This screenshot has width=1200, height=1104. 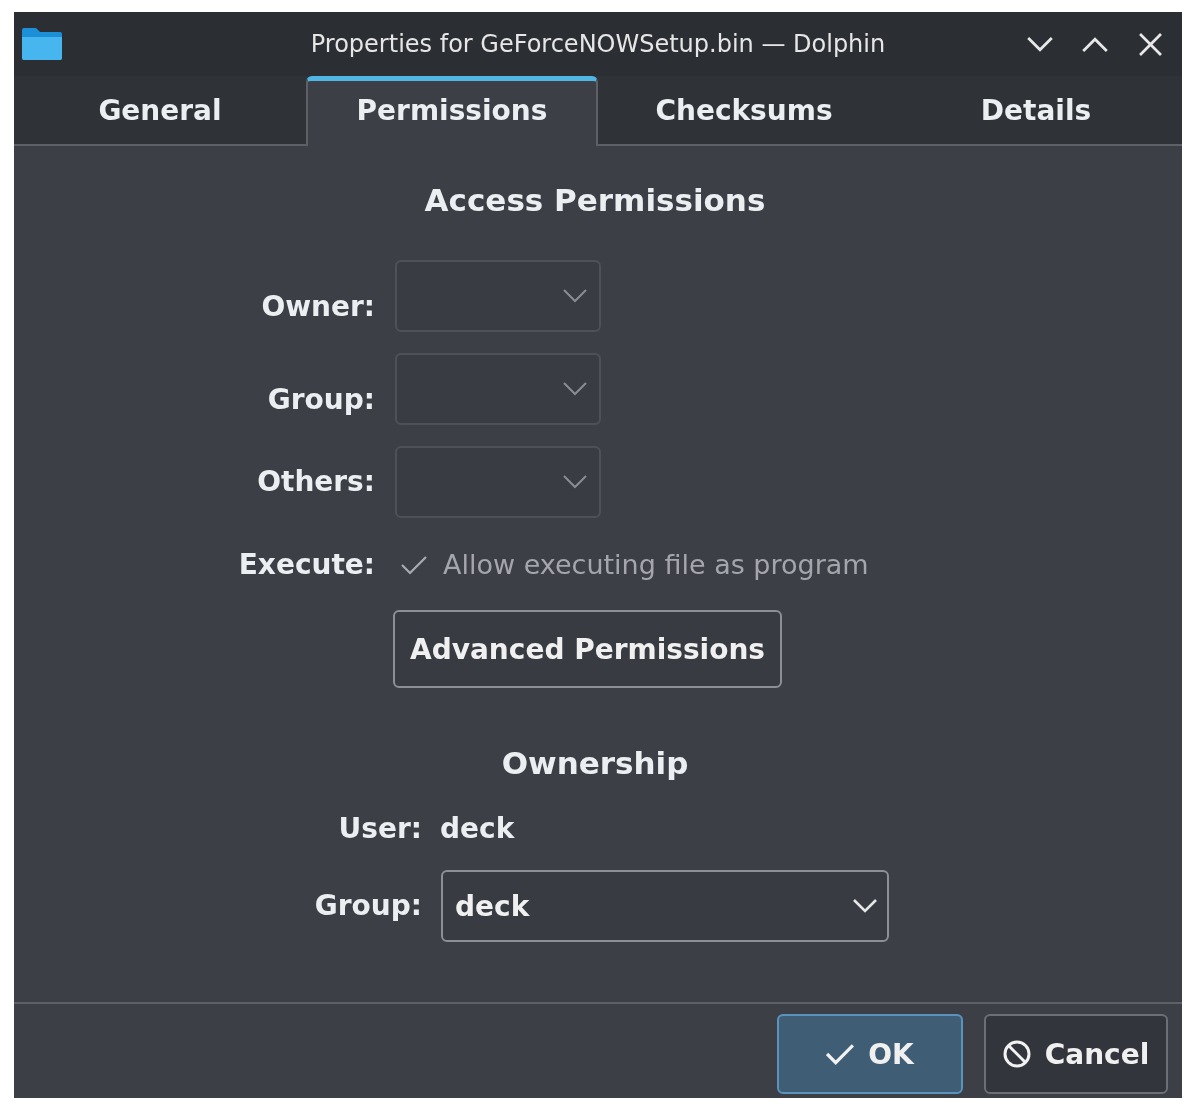 I want to click on close-icon, so click(x=1150, y=44).